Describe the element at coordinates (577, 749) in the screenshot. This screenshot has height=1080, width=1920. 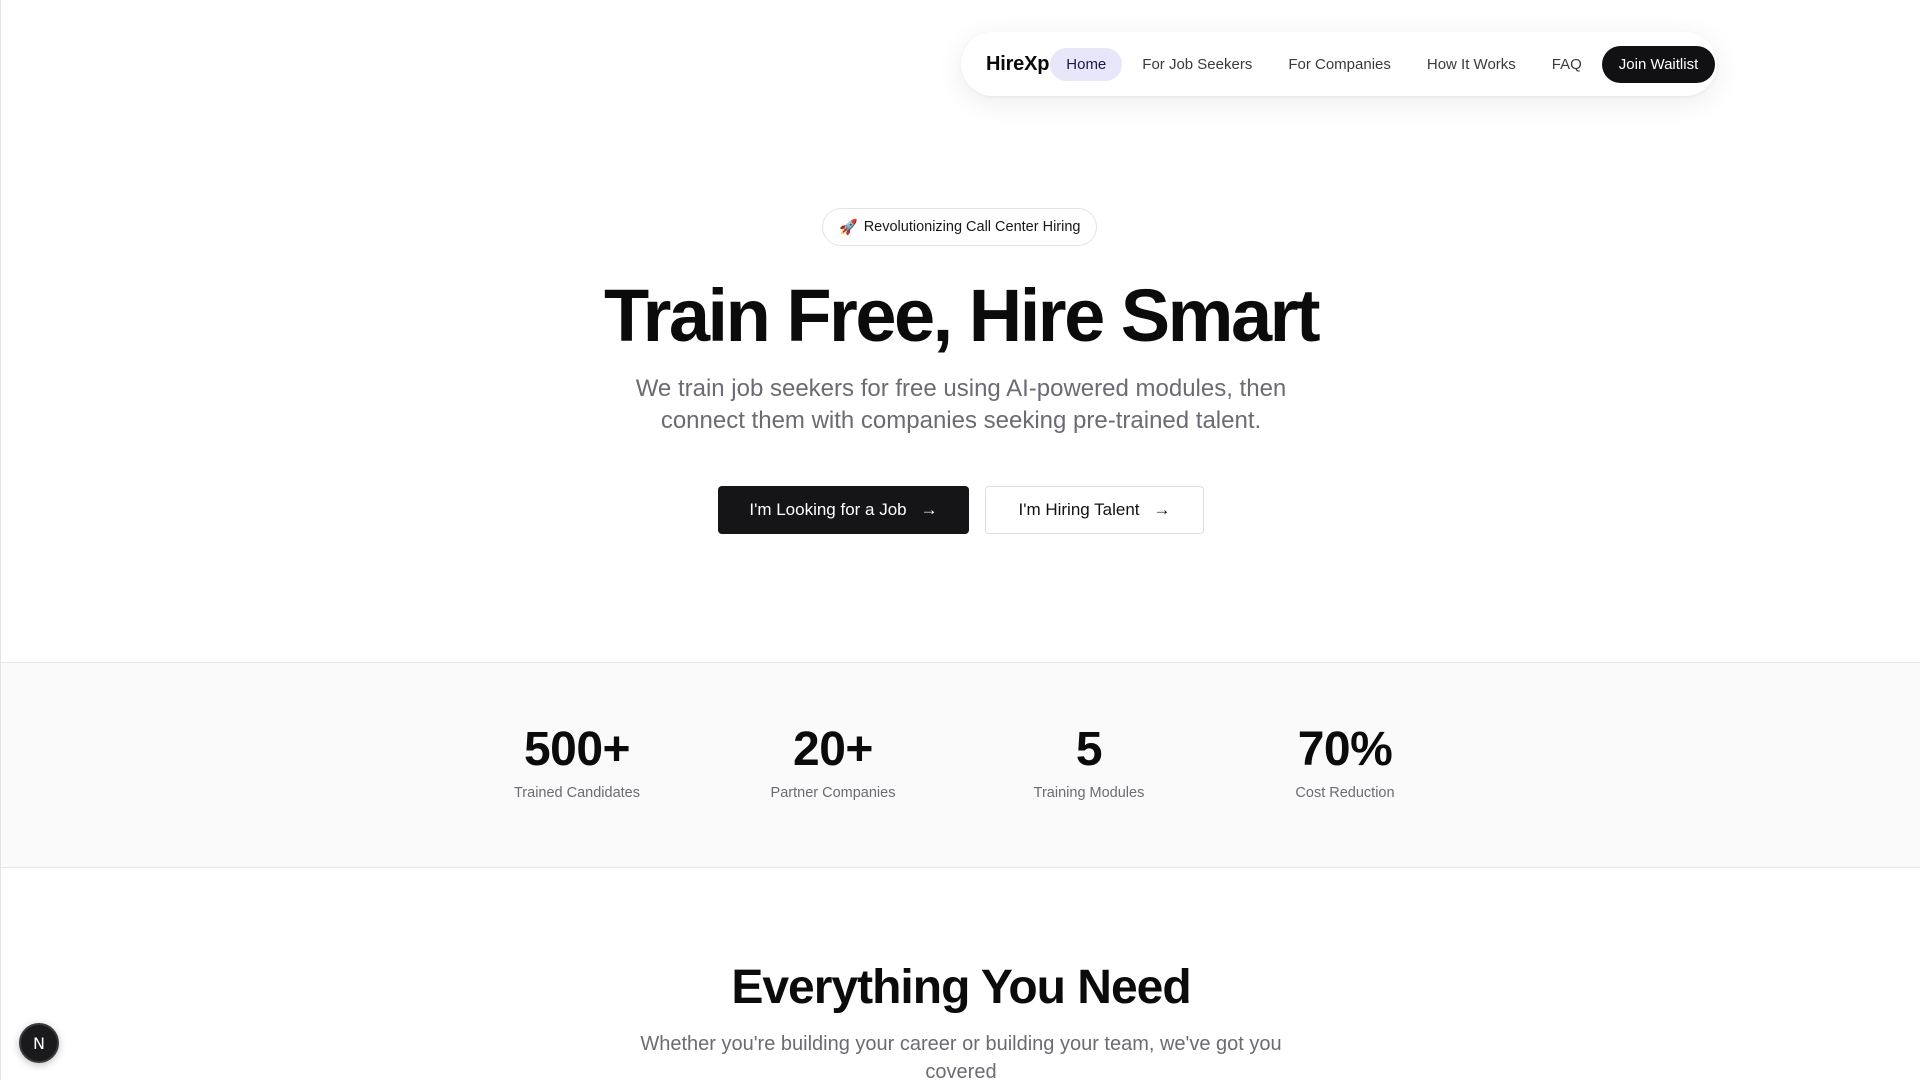
I see `stat-value: 500+` at that location.